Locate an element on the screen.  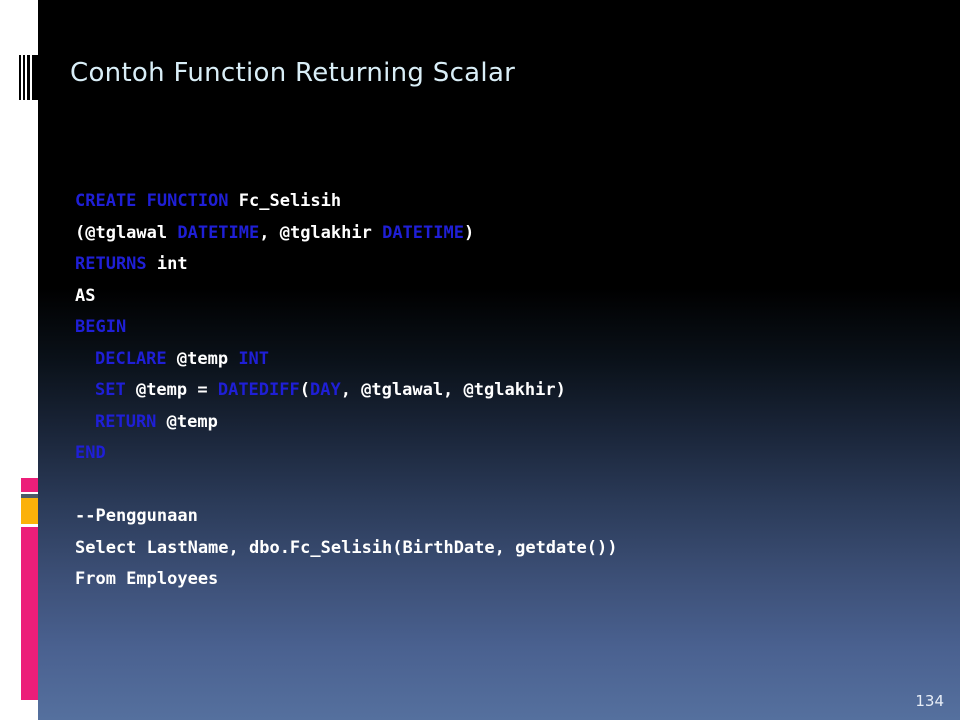
code-line: RETURN @temp is located at coordinates (475, 423).